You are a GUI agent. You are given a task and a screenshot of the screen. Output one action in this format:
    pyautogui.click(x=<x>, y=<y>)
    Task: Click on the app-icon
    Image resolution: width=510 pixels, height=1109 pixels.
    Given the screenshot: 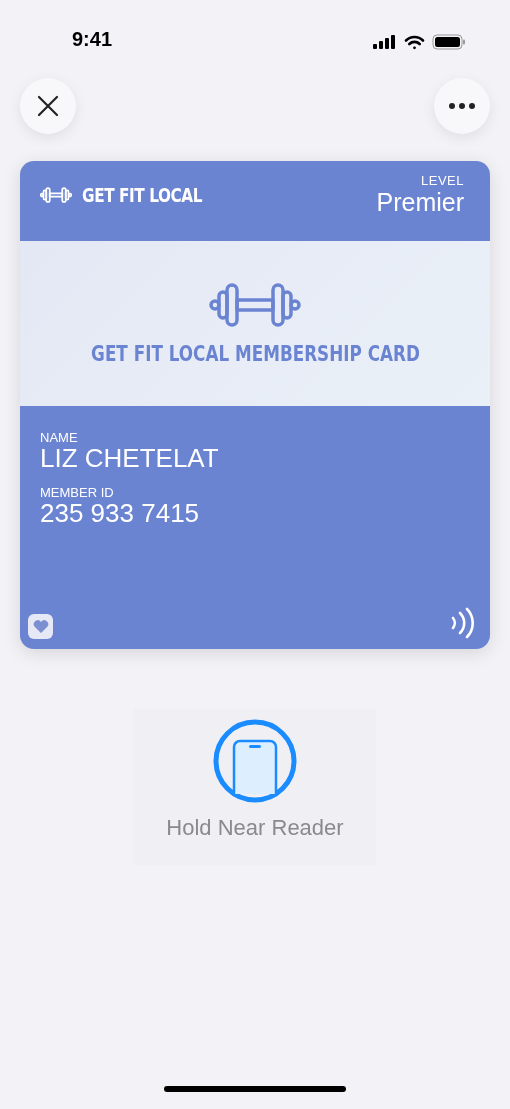 What is the action you would take?
    pyautogui.click(x=40, y=626)
    